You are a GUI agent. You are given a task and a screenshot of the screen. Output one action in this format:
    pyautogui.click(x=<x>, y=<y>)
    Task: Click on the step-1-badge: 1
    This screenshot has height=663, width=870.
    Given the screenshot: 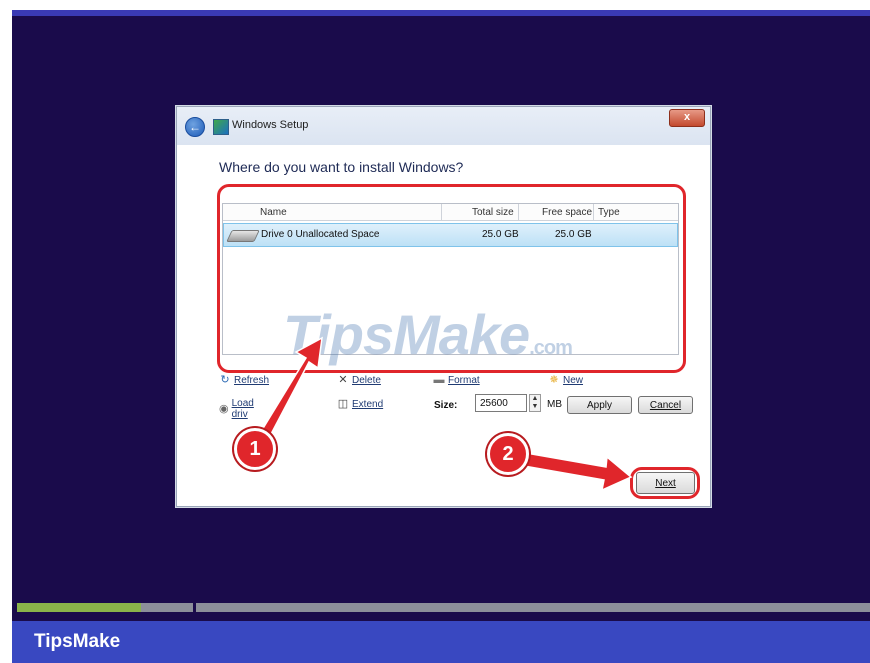 What is the action you would take?
    pyautogui.click(x=255, y=449)
    